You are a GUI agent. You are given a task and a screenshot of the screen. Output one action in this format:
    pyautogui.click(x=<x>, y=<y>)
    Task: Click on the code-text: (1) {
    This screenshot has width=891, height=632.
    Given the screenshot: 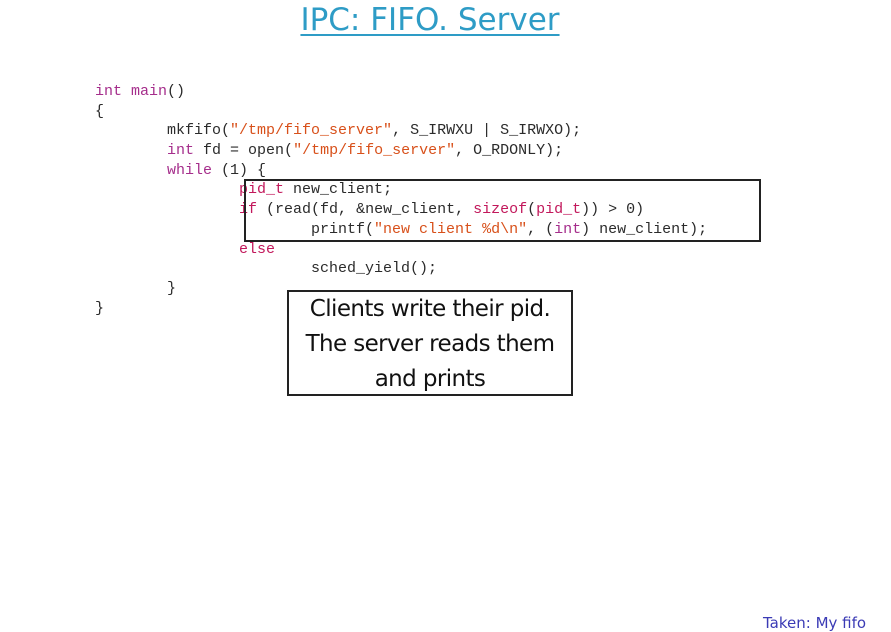 What is the action you would take?
    pyautogui.click(x=239, y=170)
    